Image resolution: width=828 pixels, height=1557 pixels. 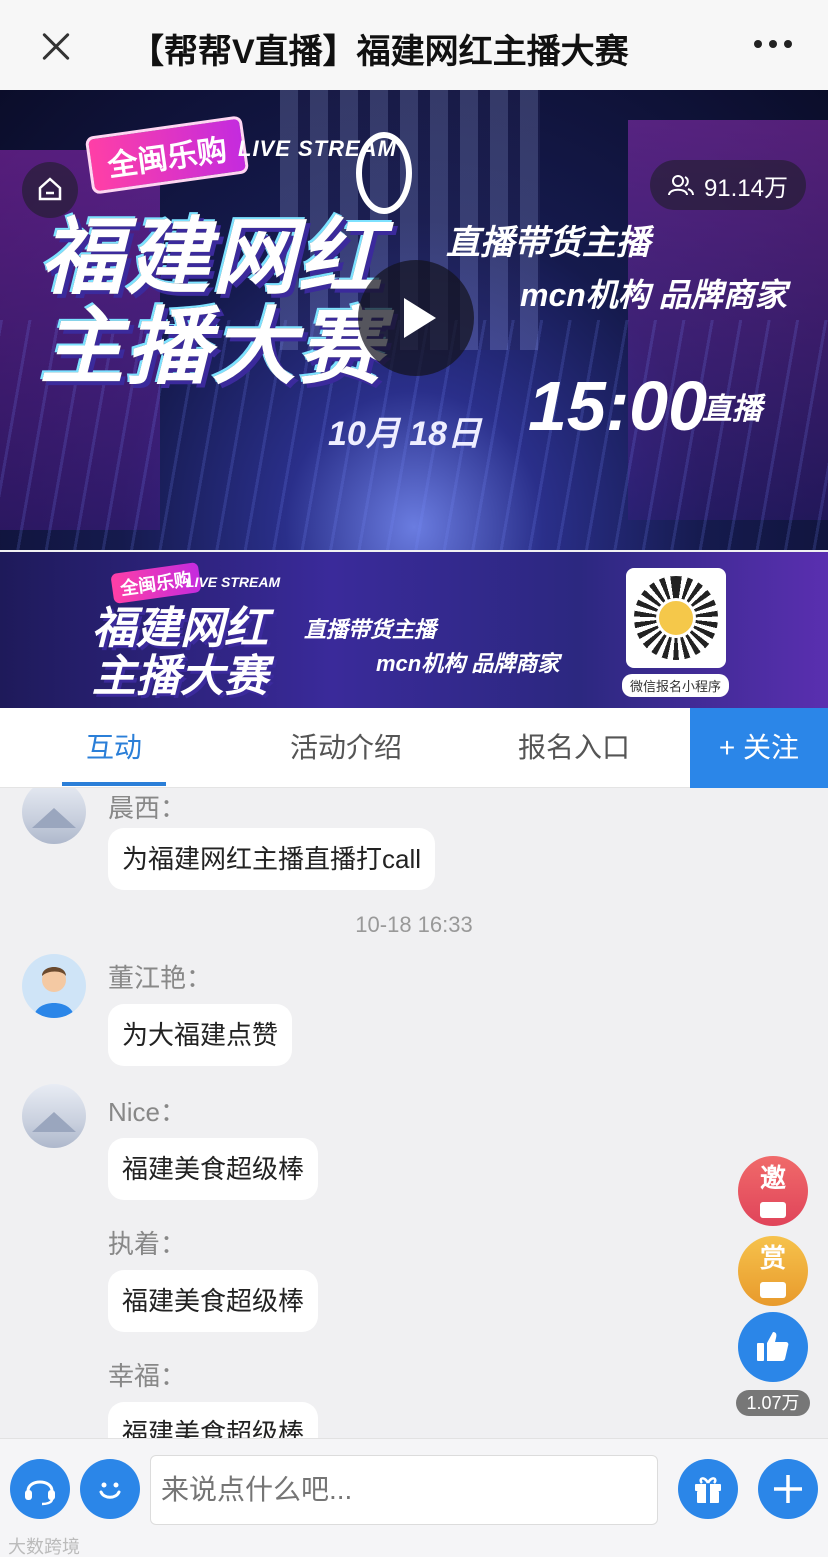 What do you see at coordinates (574, 748) in the screenshot?
I see `tab-signup: 报名入口` at bounding box center [574, 748].